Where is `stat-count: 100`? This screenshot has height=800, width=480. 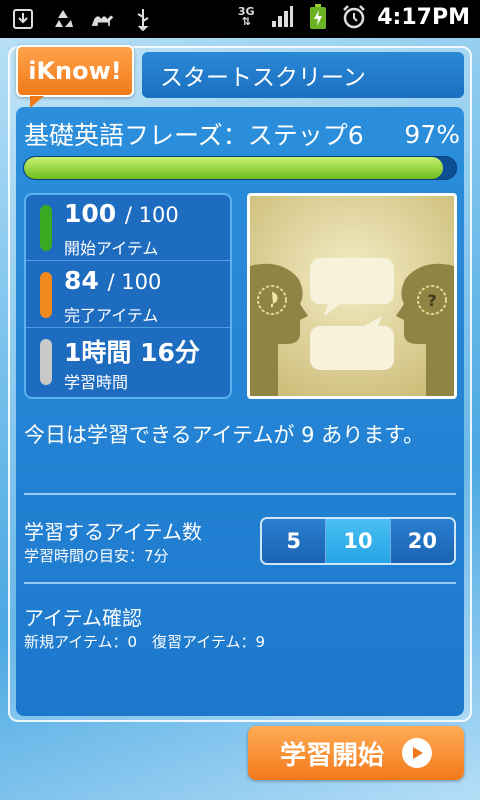
stat-count: 100 is located at coordinates (90, 213).